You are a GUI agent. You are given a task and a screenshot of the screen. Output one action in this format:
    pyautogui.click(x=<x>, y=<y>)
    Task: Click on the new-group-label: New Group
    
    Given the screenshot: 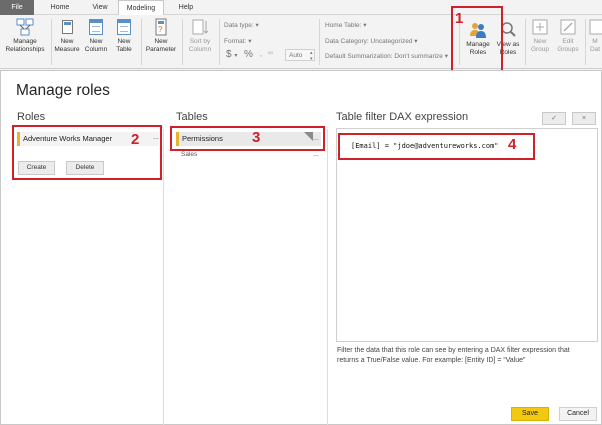 What is the action you would take?
    pyautogui.click(x=540, y=45)
    